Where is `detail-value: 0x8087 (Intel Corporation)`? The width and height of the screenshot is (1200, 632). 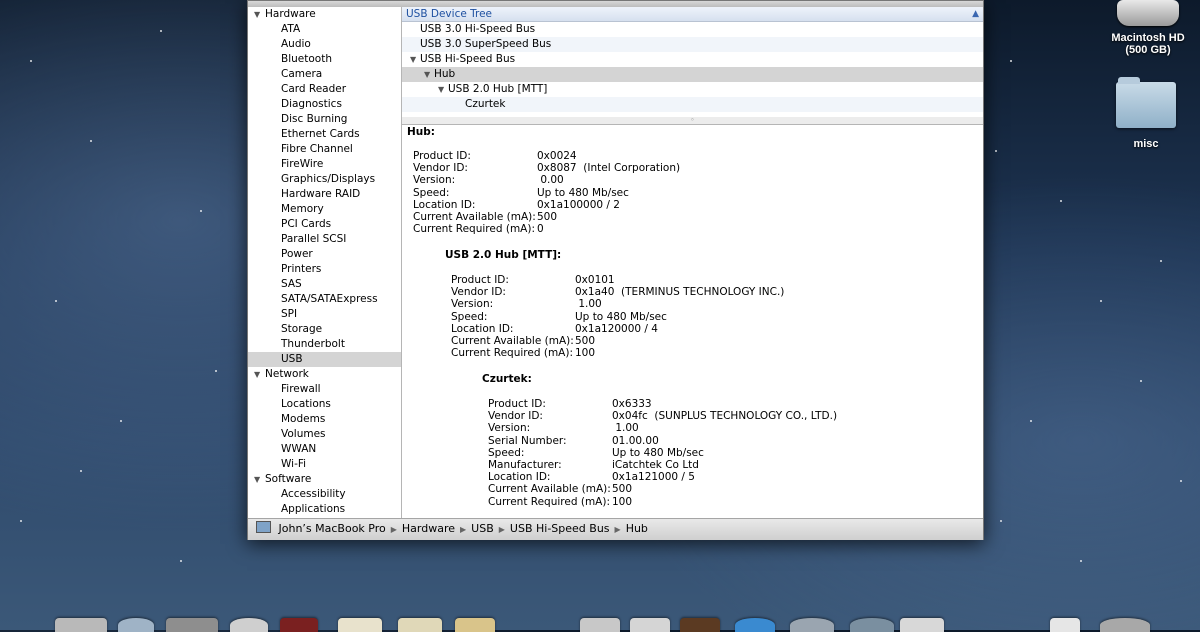 detail-value: 0x8087 (Intel Corporation) is located at coordinates (609, 168).